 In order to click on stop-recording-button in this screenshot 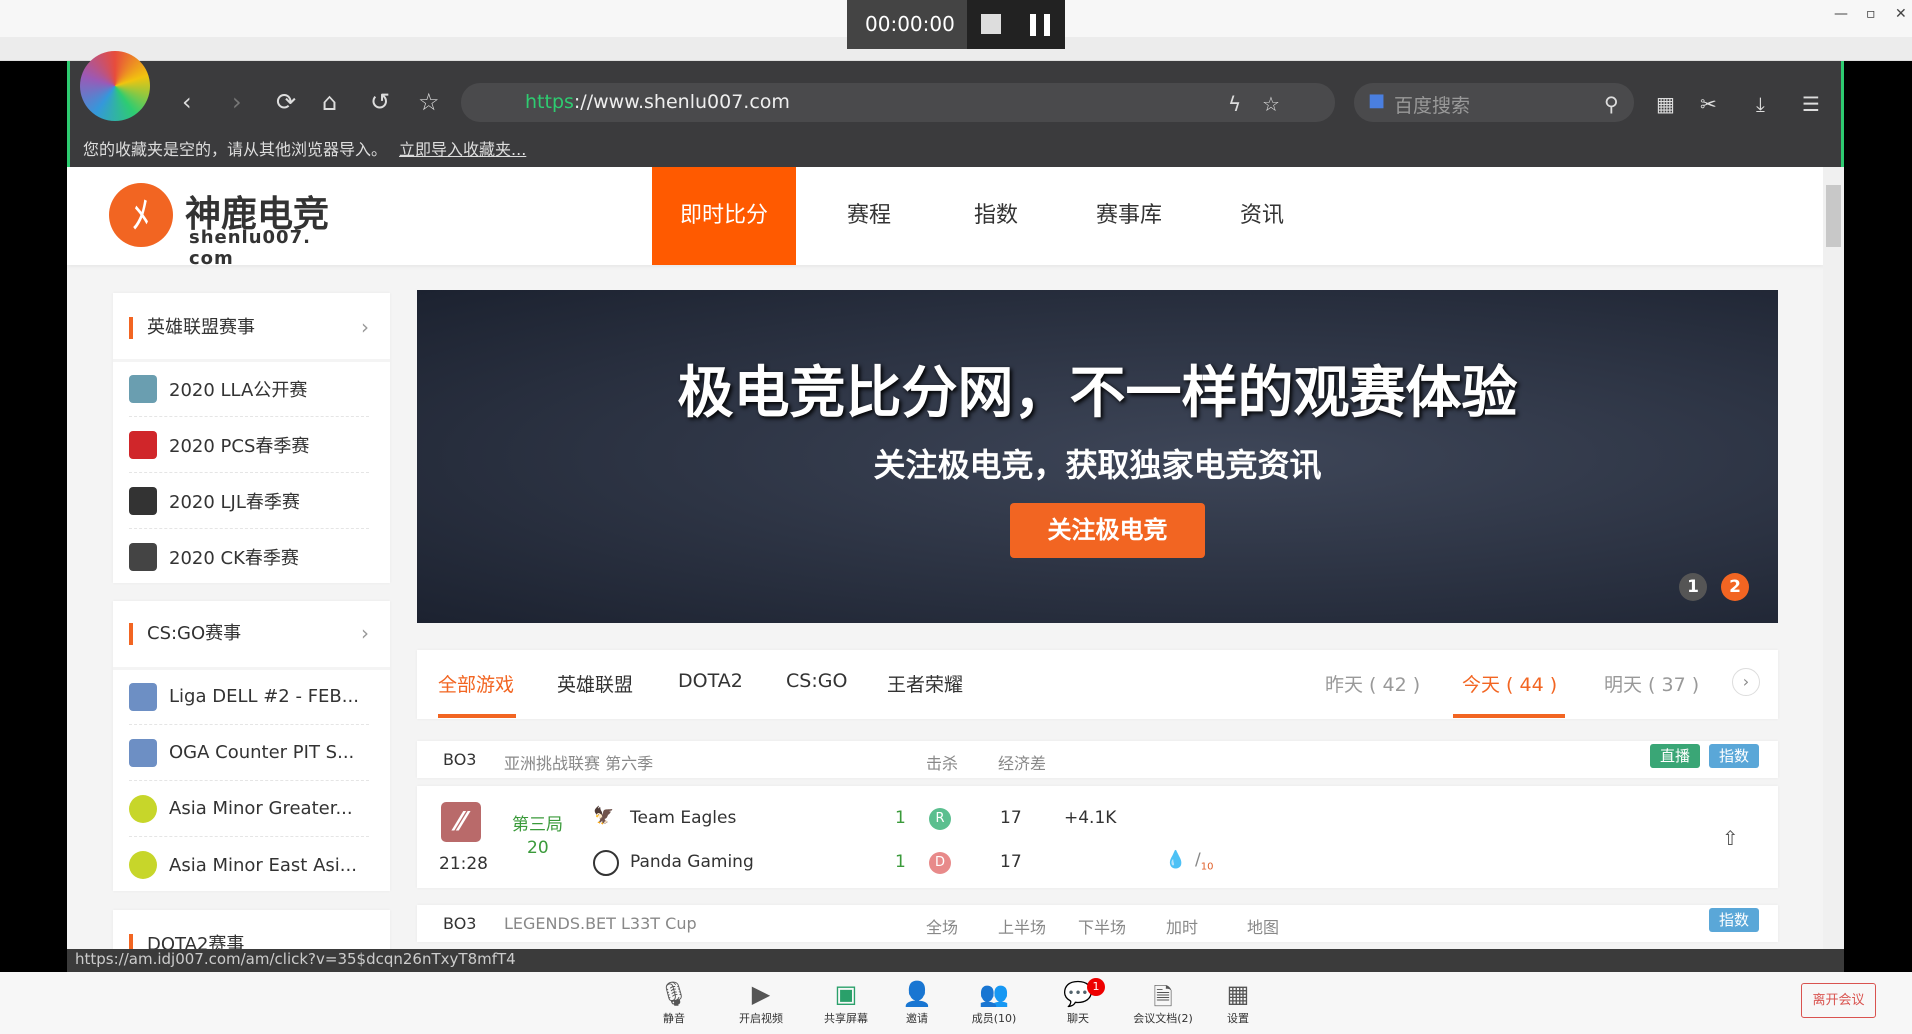, I will do `click(991, 24)`.